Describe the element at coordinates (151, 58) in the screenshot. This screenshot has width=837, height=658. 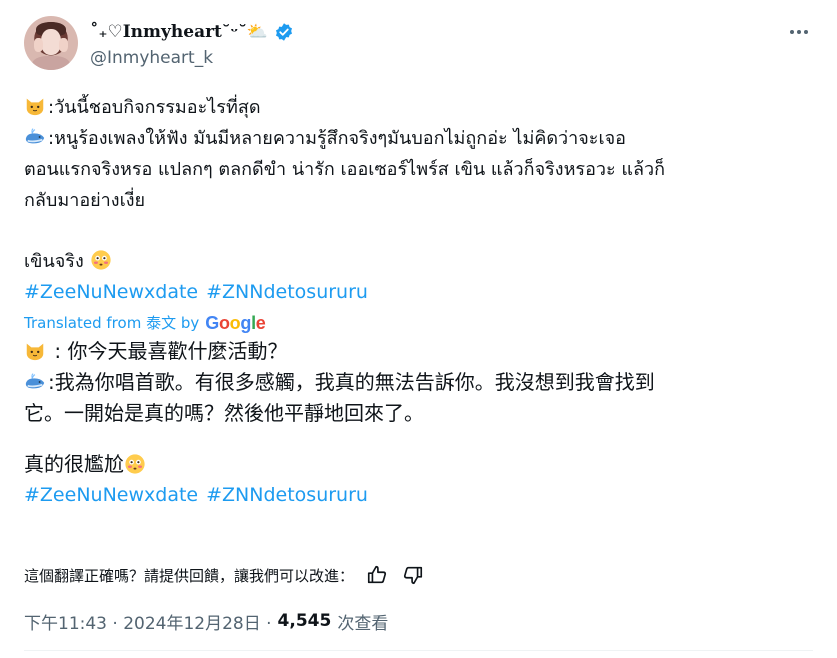
I see `author-handle: @Inmyheart_k` at that location.